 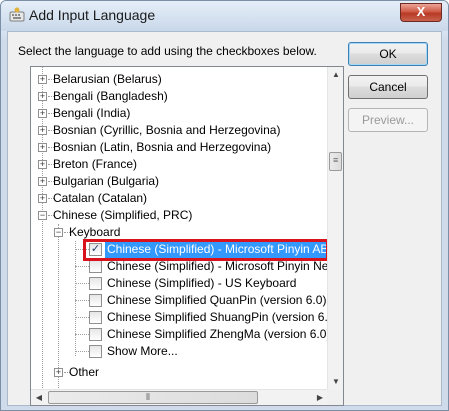 What do you see at coordinates (123, 215) in the screenshot?
I see `tree-item-label: Chinese (Simplified, PRC)` at bounding box center [123, 215].